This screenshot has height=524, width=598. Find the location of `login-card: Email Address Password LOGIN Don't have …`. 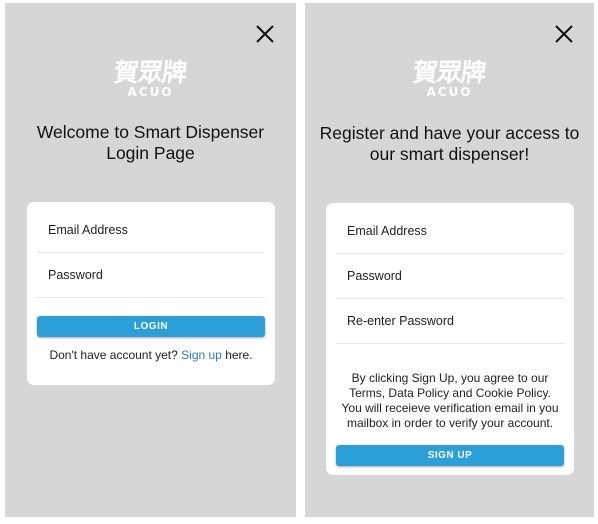

login-card: Email Address Password LOGIN Don't have … is located at coordinates (151, 293).